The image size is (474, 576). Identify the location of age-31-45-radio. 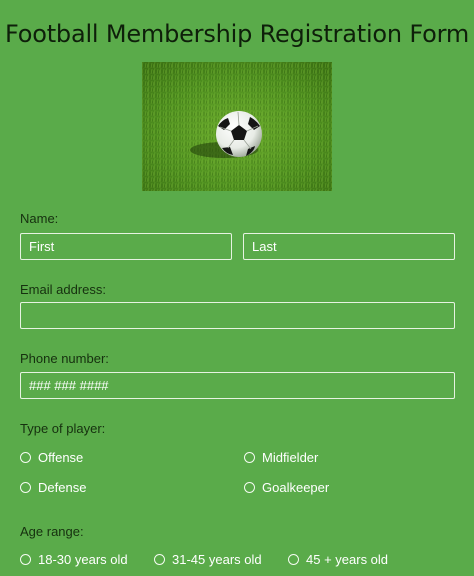
(159, 559).